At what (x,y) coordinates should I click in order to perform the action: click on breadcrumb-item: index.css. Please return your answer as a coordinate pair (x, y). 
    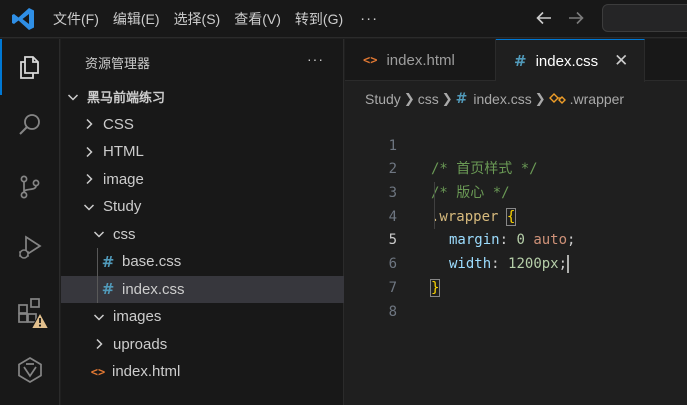
    Looking at the image, I should click on (502, 99).